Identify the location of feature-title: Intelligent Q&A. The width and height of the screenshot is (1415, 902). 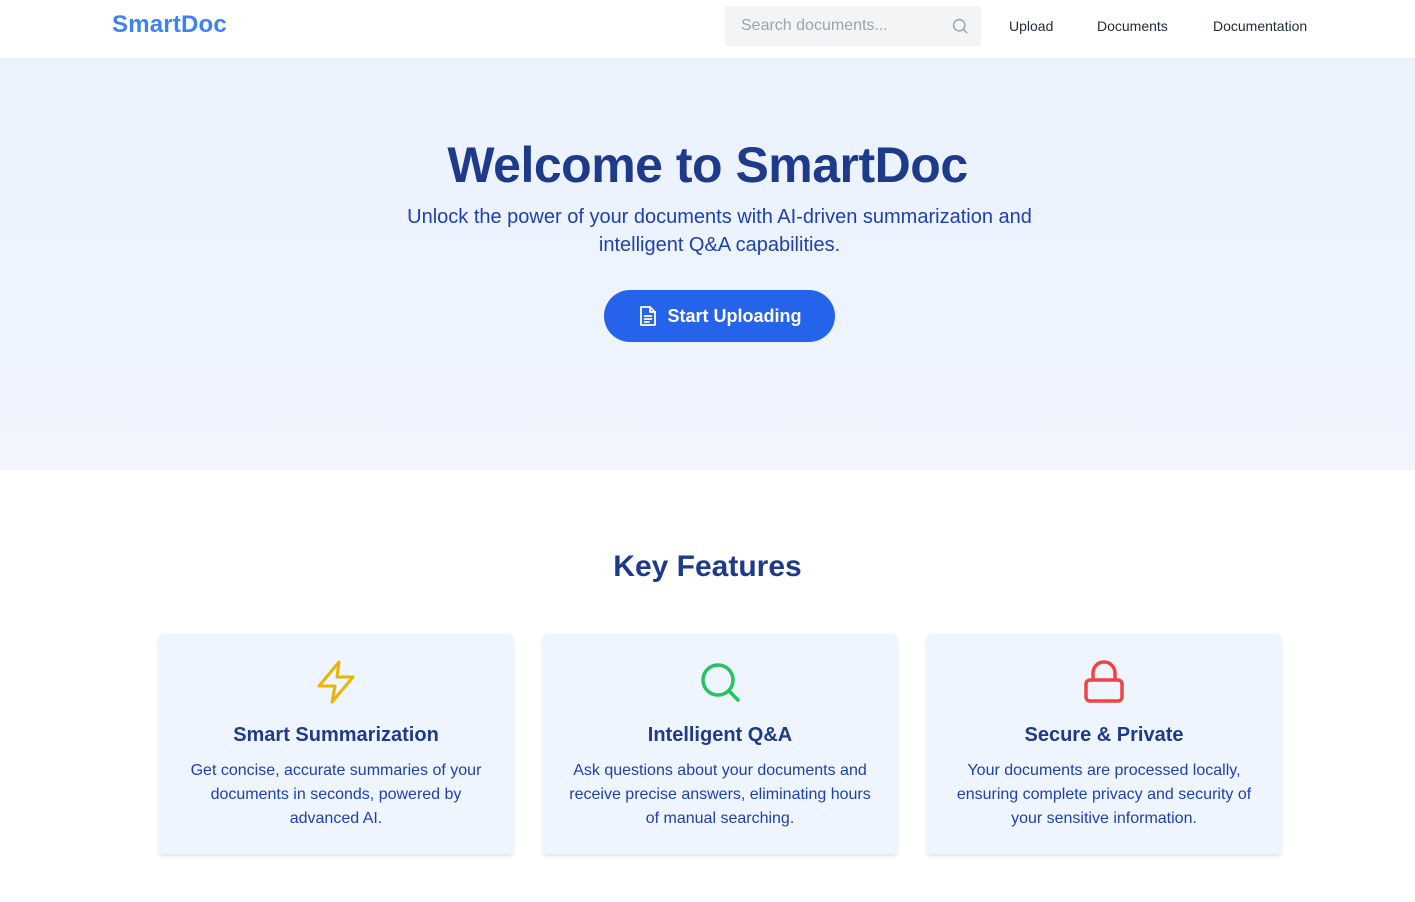
(720, 735).